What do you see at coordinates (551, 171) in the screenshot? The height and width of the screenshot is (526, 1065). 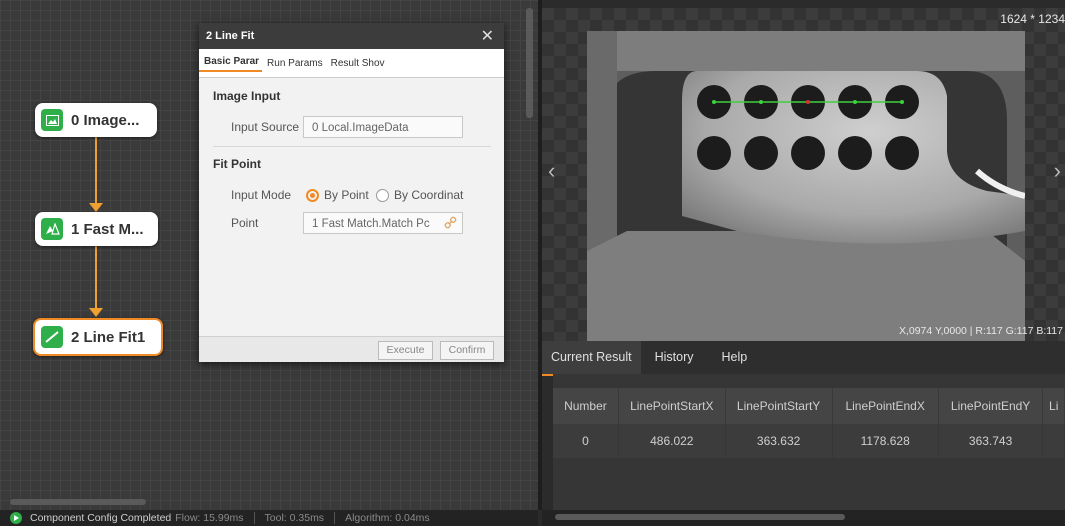 I see `chevron-left-icon: ‹` at bounding box center [551, 171].